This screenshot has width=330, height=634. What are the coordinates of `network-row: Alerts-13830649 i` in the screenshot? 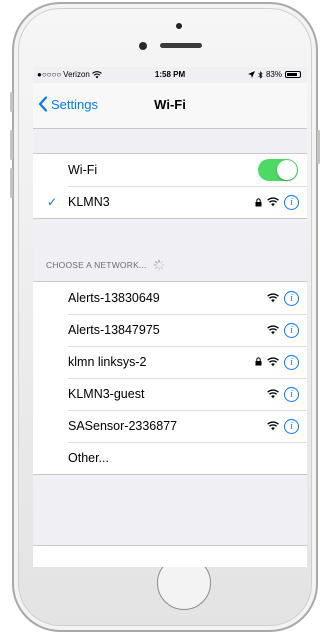 It's located at (170, 298).